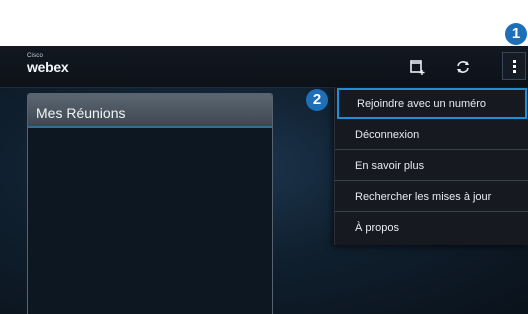 This screenshot has height=314, width=528. What do you see at coordinates (264, 67) in the screenshot?
I see `action-bar: Cisco webex` at bounding box center [264, 67].